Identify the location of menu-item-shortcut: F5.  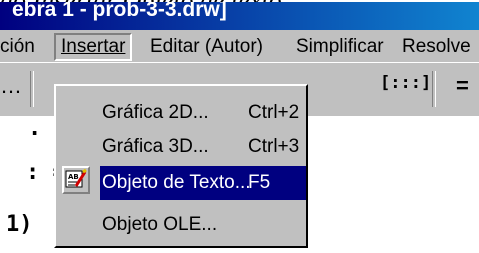
(259, 182).